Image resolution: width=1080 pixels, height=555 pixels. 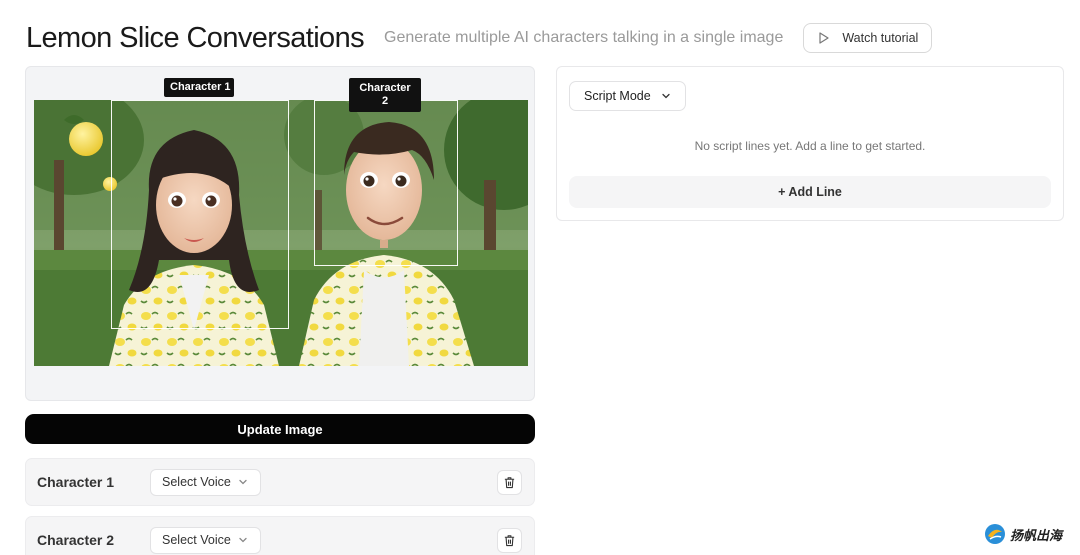 What do you see at coordinates (280, 535) in the screenshot?
I see `character-row-2: Character 2 Select Voice` at bounding box center [280, 535].